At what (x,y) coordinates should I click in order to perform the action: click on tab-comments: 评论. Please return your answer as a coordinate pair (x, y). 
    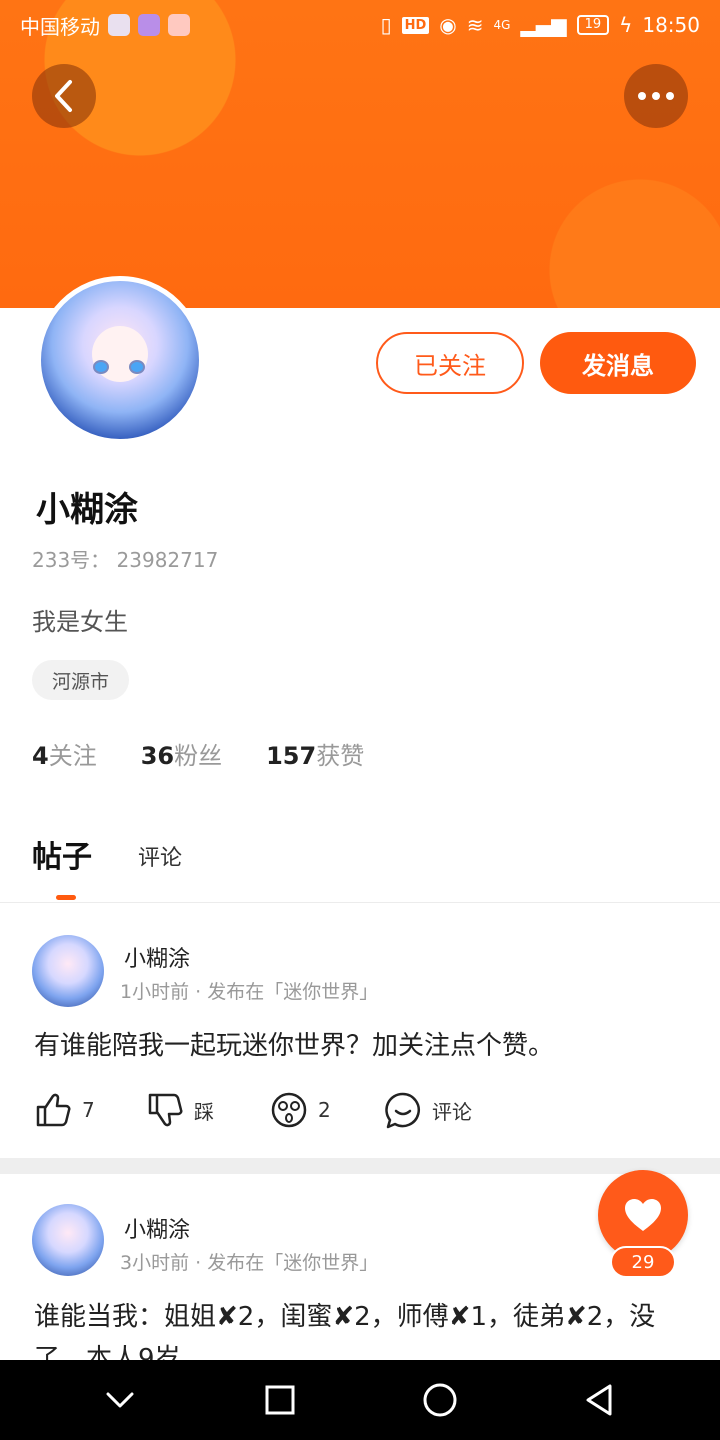
    Looking at the image, I should click on (160, 858).